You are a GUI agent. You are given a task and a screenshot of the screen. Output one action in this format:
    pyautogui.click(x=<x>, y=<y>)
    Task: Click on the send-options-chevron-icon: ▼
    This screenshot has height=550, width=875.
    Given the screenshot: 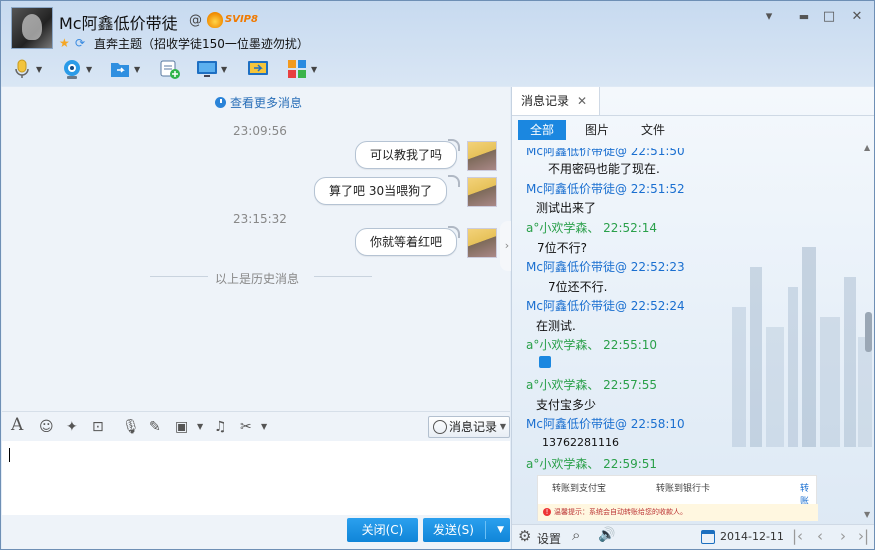 What is the action you would take?
    pyautogui.click(x=500, y=530)
    